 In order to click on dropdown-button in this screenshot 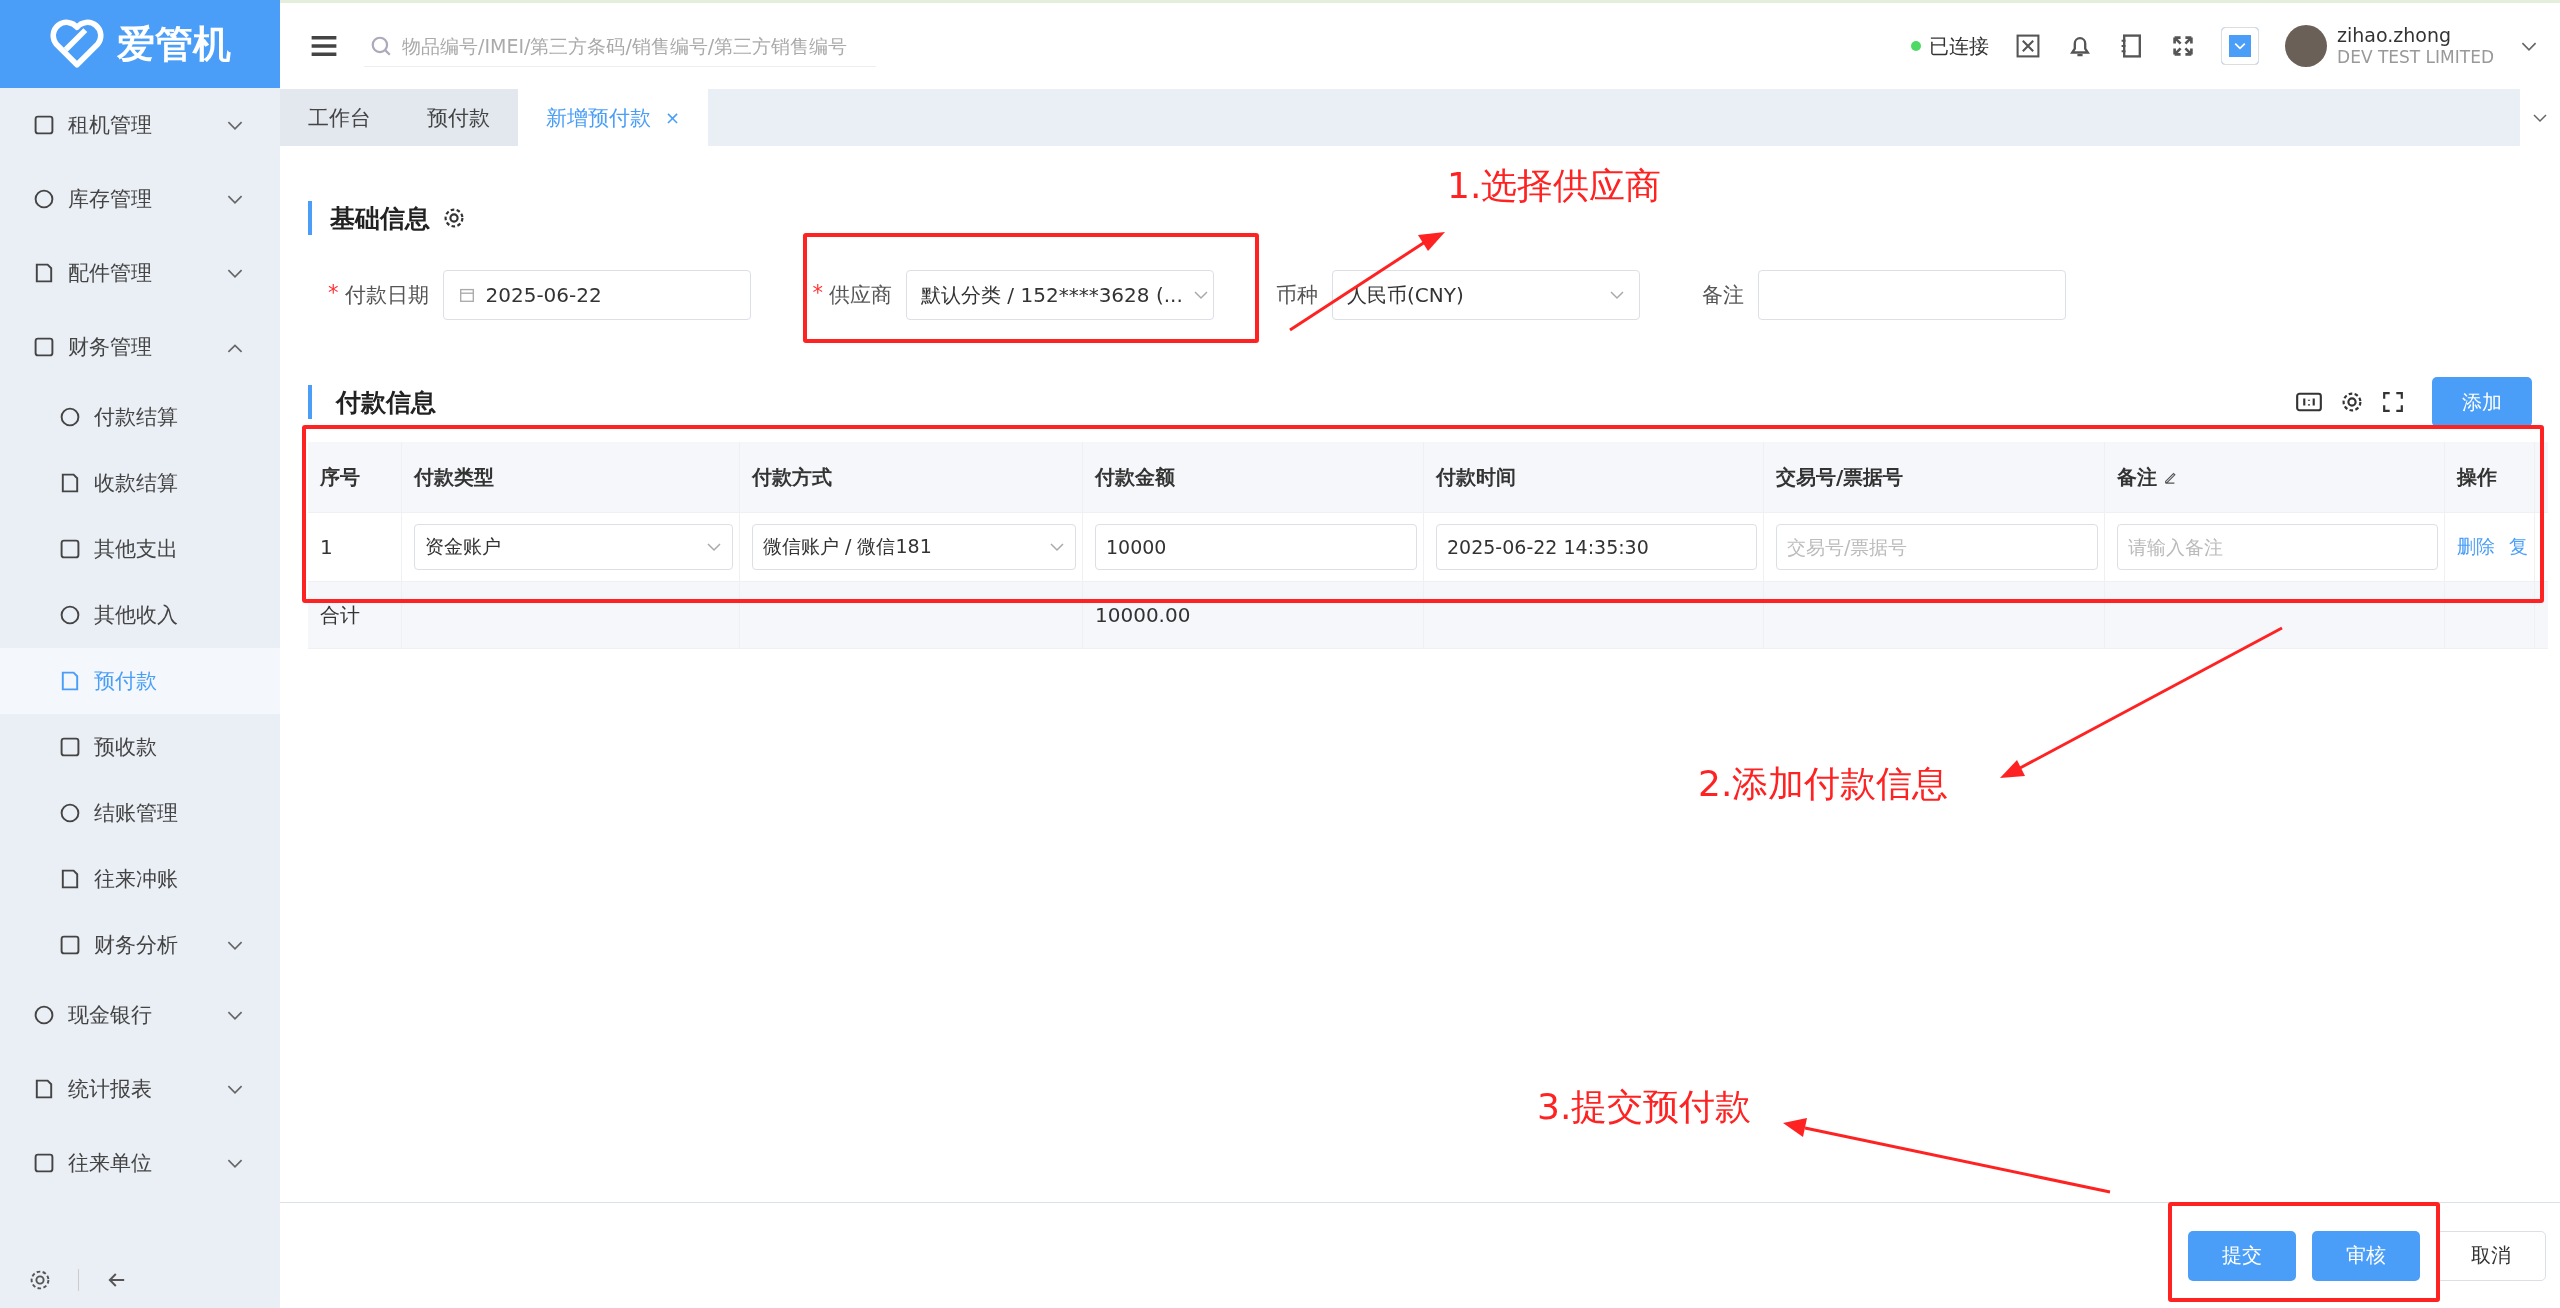, I will do `click(2240, 46)`.